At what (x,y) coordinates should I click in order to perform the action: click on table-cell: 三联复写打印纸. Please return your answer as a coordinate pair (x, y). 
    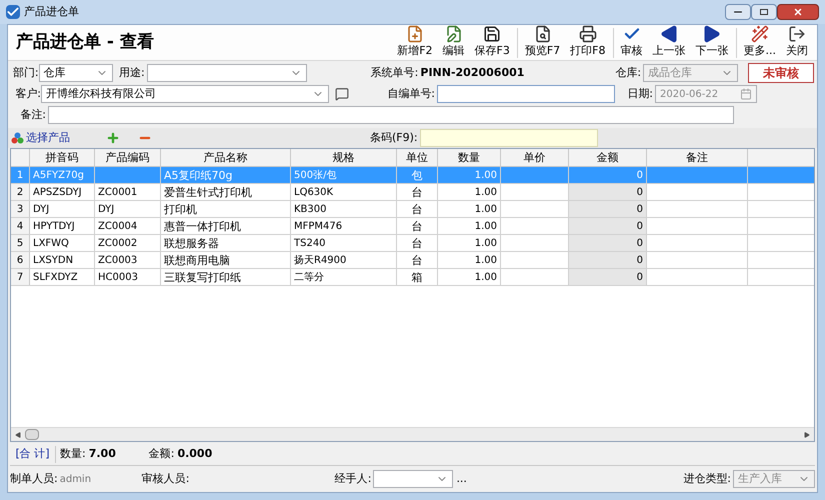
    Looking at the image, I should click on (226, 277).